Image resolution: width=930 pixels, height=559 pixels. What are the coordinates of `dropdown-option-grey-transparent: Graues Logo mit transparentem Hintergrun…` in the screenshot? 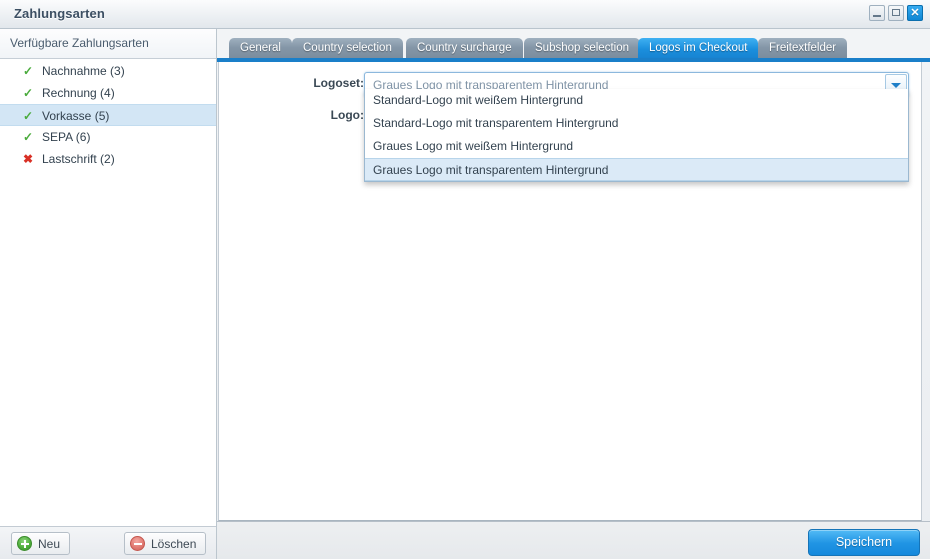 It's located at (636, 169).